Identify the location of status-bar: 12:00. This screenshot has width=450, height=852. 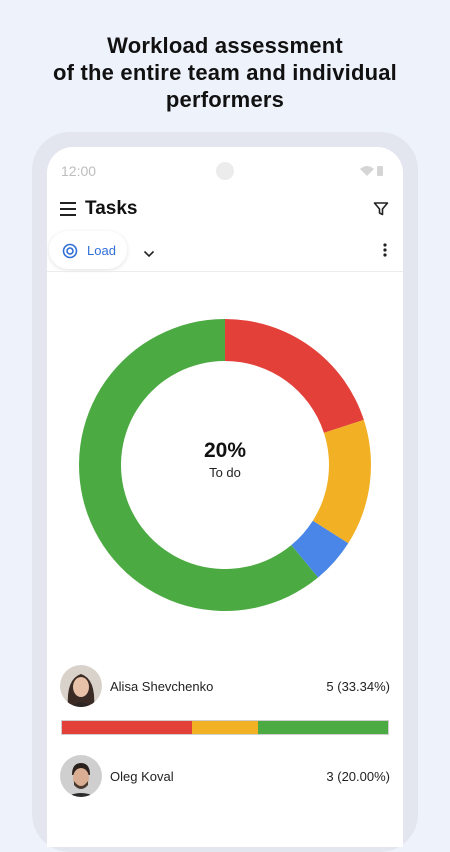
(225, 170).